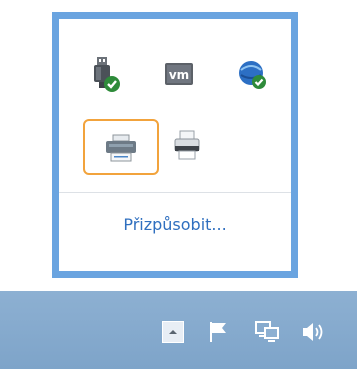 The image size is (357, 369). What do you see at coordinates (313, 332) in the screenshot?
I see `volume-icon` at bounding box center [313, 332].